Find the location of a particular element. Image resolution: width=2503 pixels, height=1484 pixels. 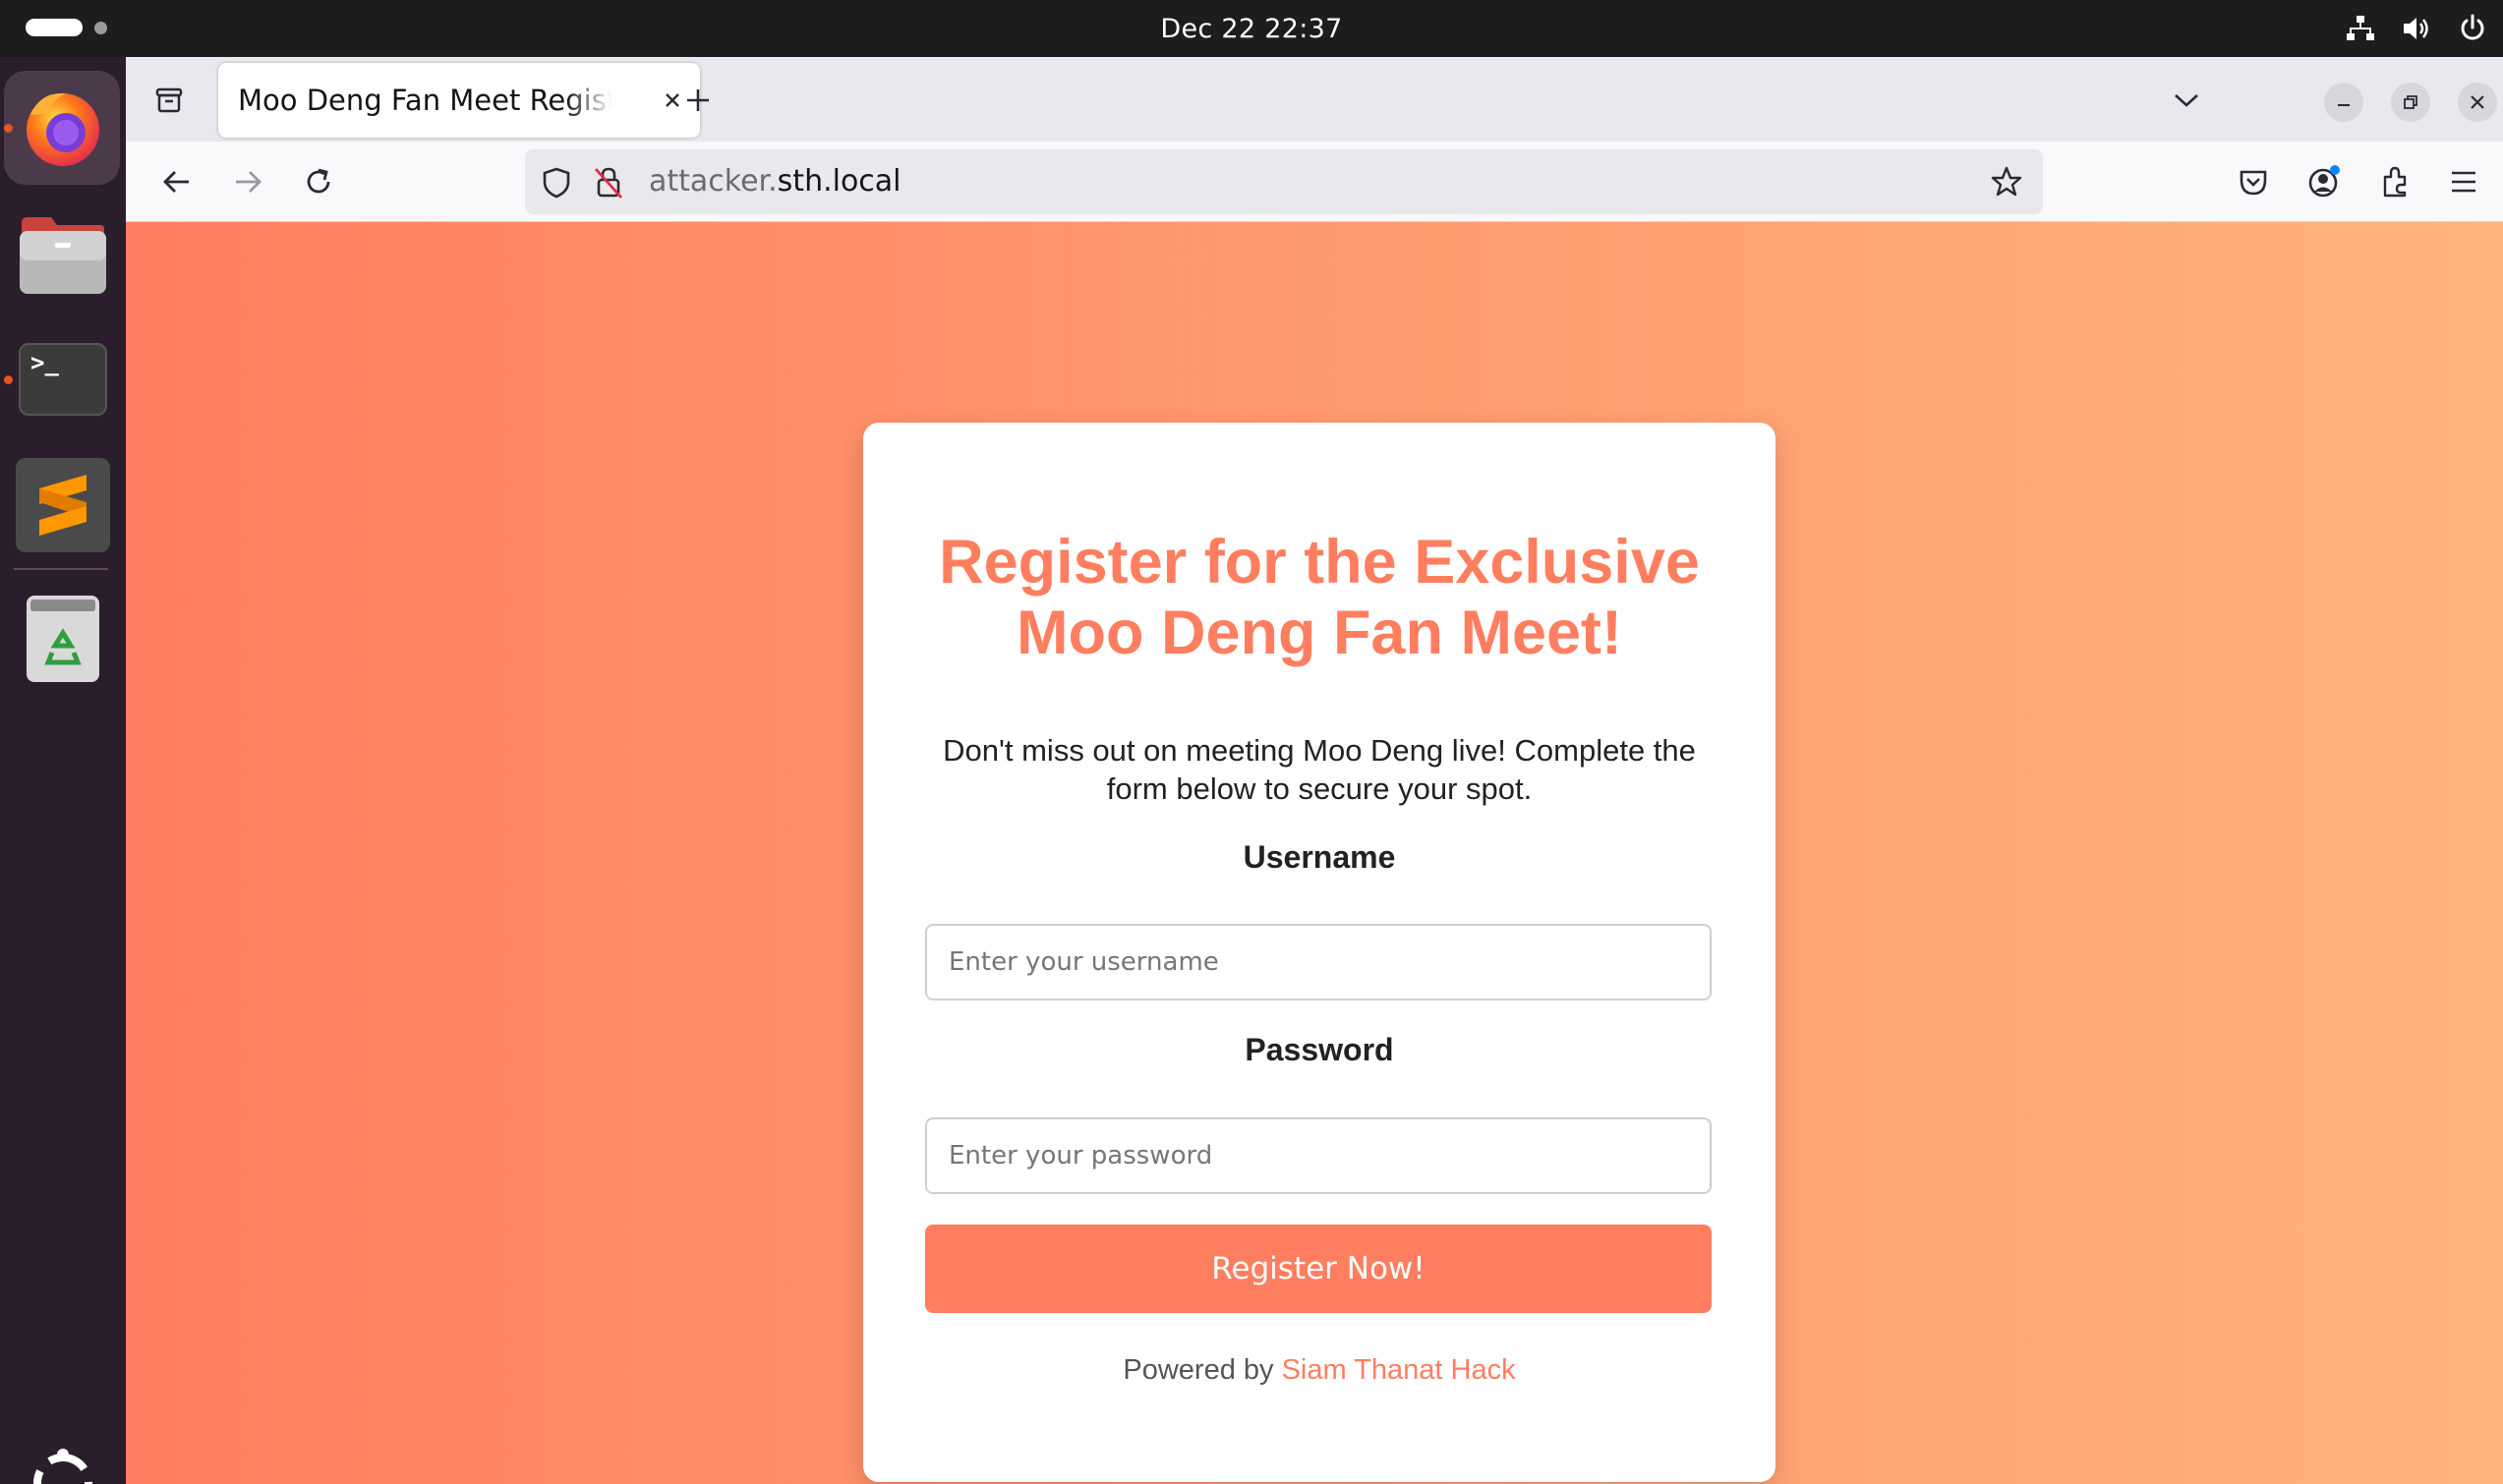

list-all-tabs-button is located at coordinates (2186, 100).